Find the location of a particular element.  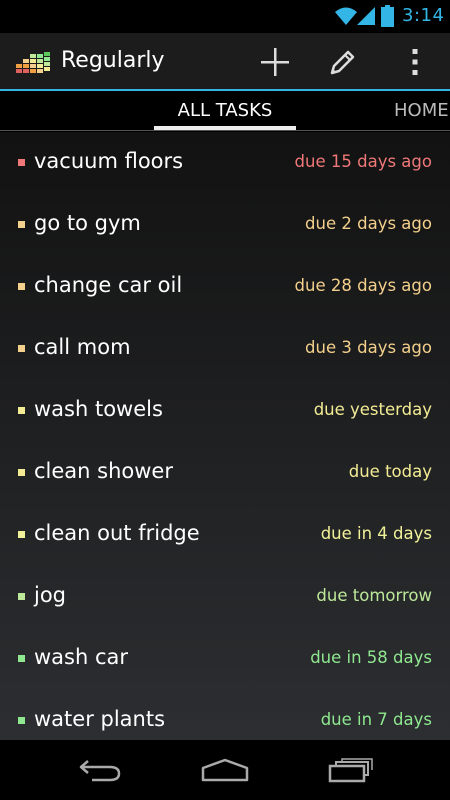

task-due: due 28 days ago is located at coordinates (363, 285).